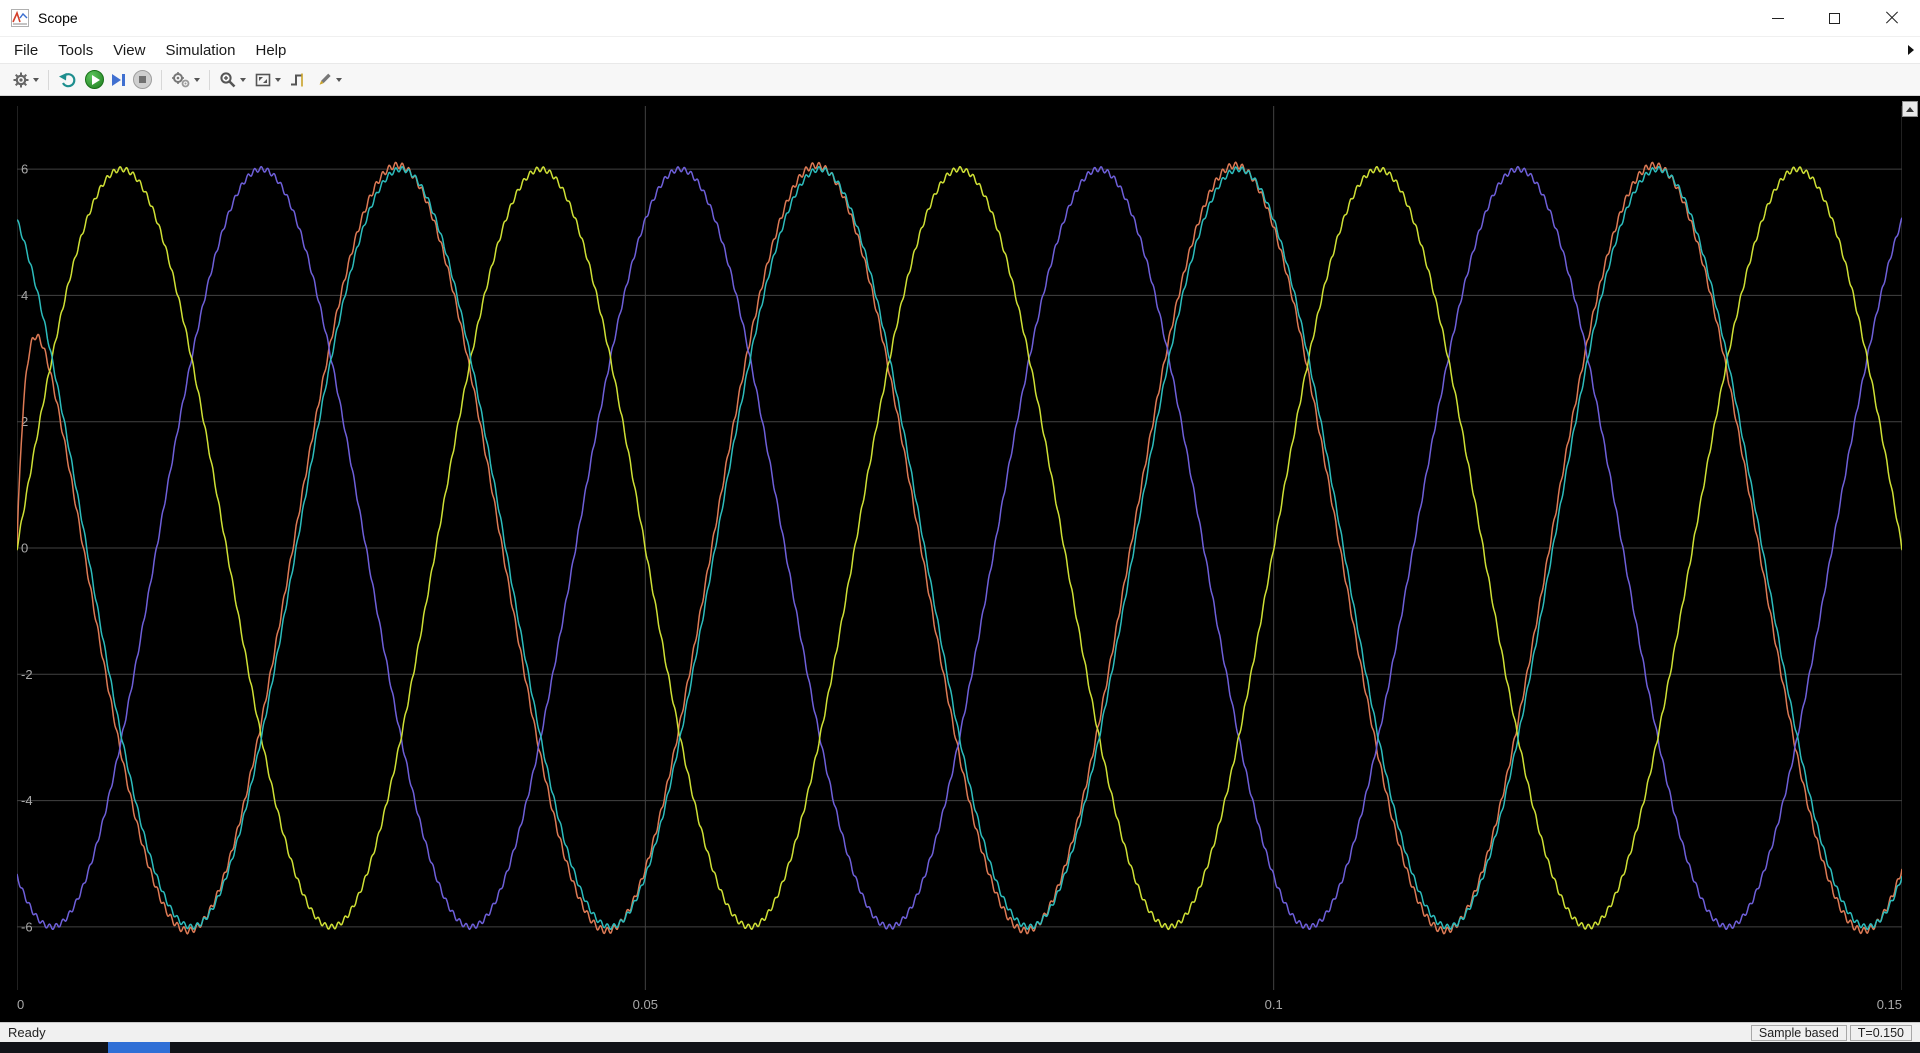  I want to click on svg-text: -4, so click(27, 800).